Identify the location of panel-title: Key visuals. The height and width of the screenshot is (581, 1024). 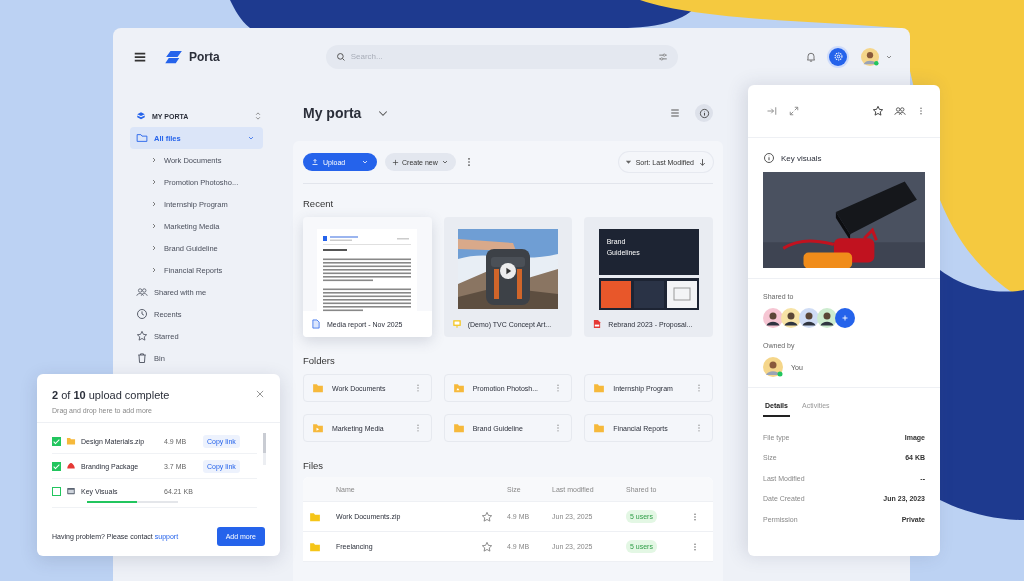
(801, 158).